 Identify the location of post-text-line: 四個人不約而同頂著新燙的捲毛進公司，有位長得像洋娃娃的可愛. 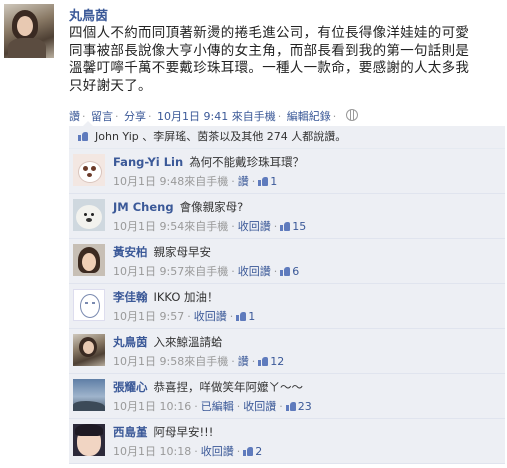
(269, 33).